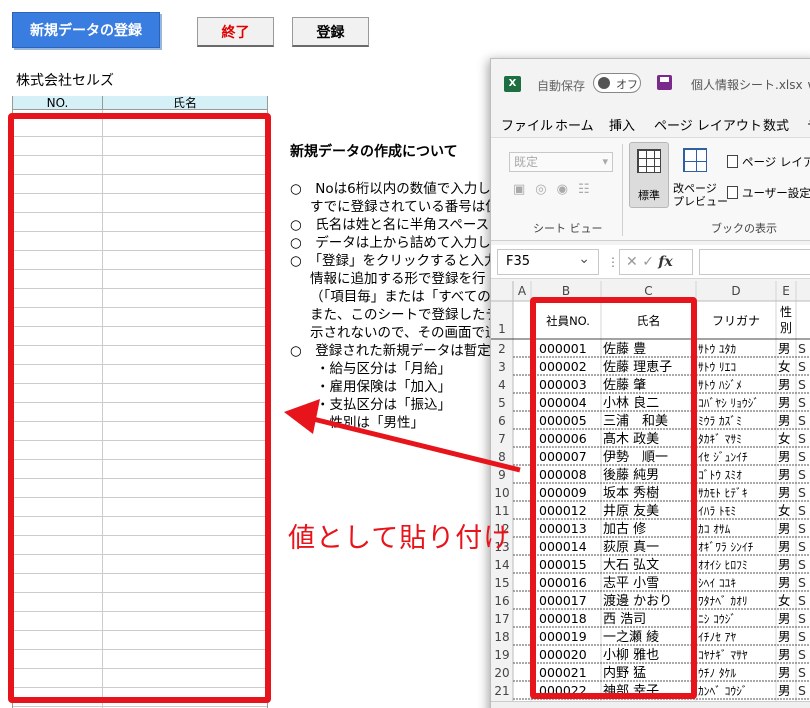 The height and width of the screenshot is (708, 810). Describe the element at coordinates (302, 416) in the screenshot. I see `arrow-head-icon` at that location.